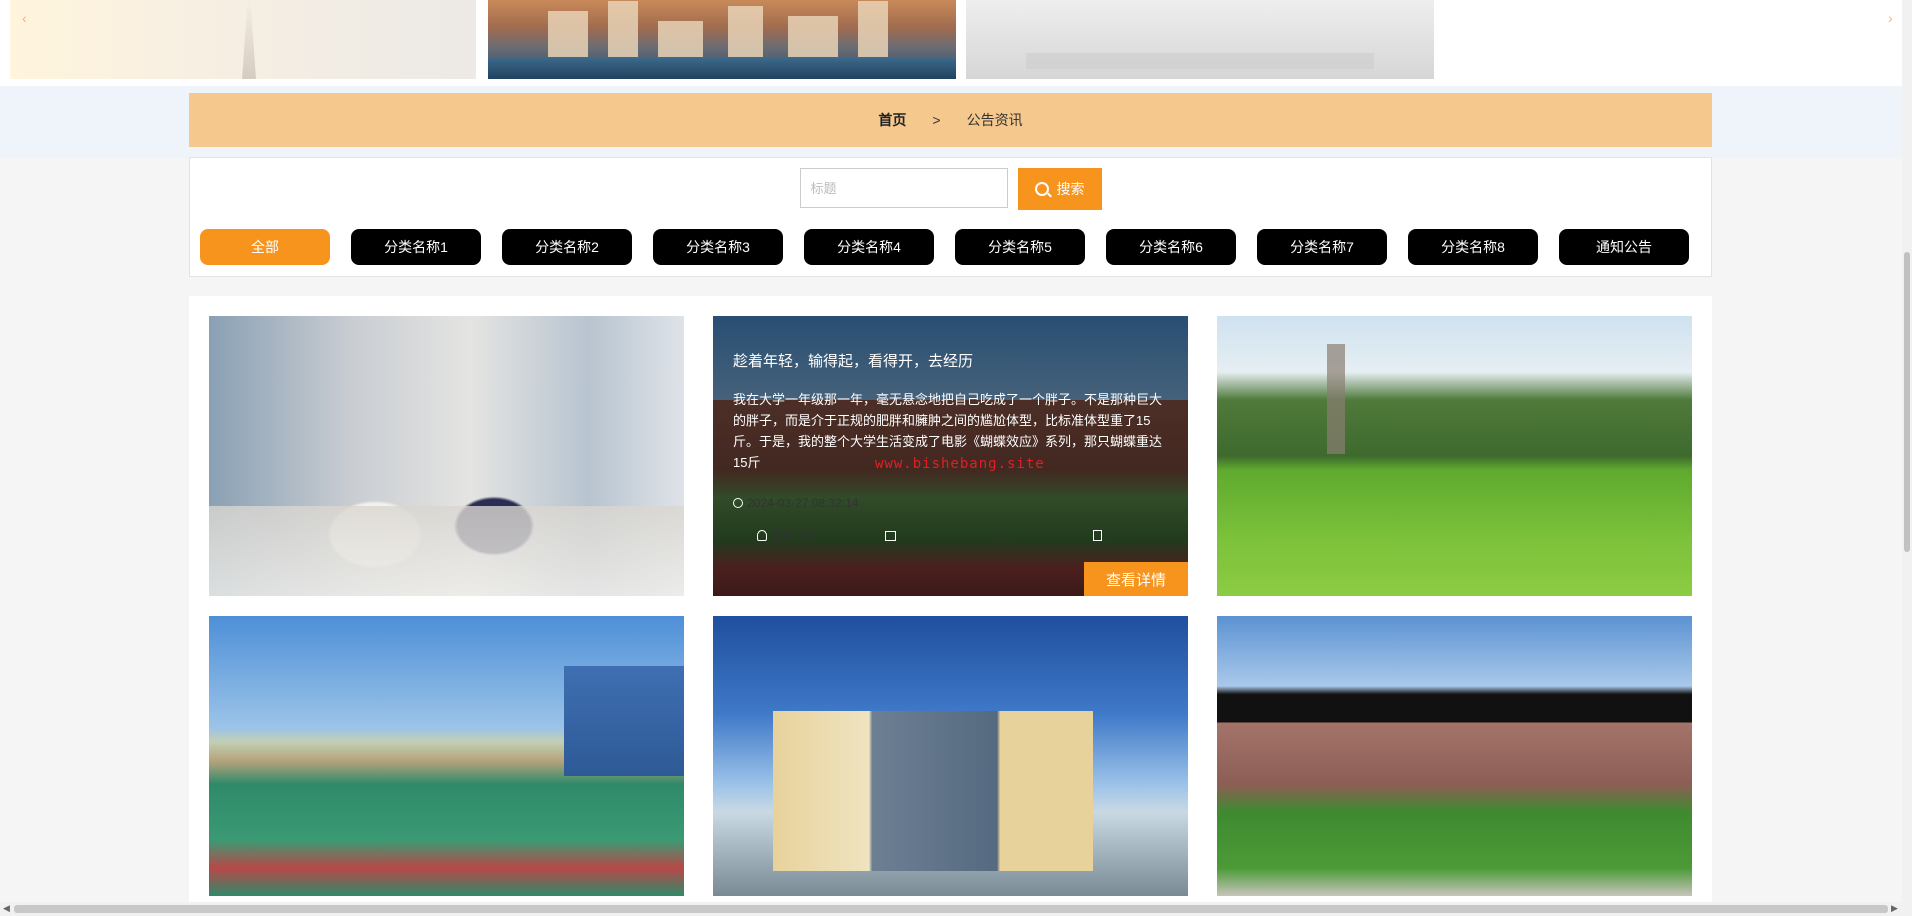 This screenshot has width=1912, height=916. Describe the element at coordinates (1200, 61) in the screenshot. I see `desk-shape` at that location.